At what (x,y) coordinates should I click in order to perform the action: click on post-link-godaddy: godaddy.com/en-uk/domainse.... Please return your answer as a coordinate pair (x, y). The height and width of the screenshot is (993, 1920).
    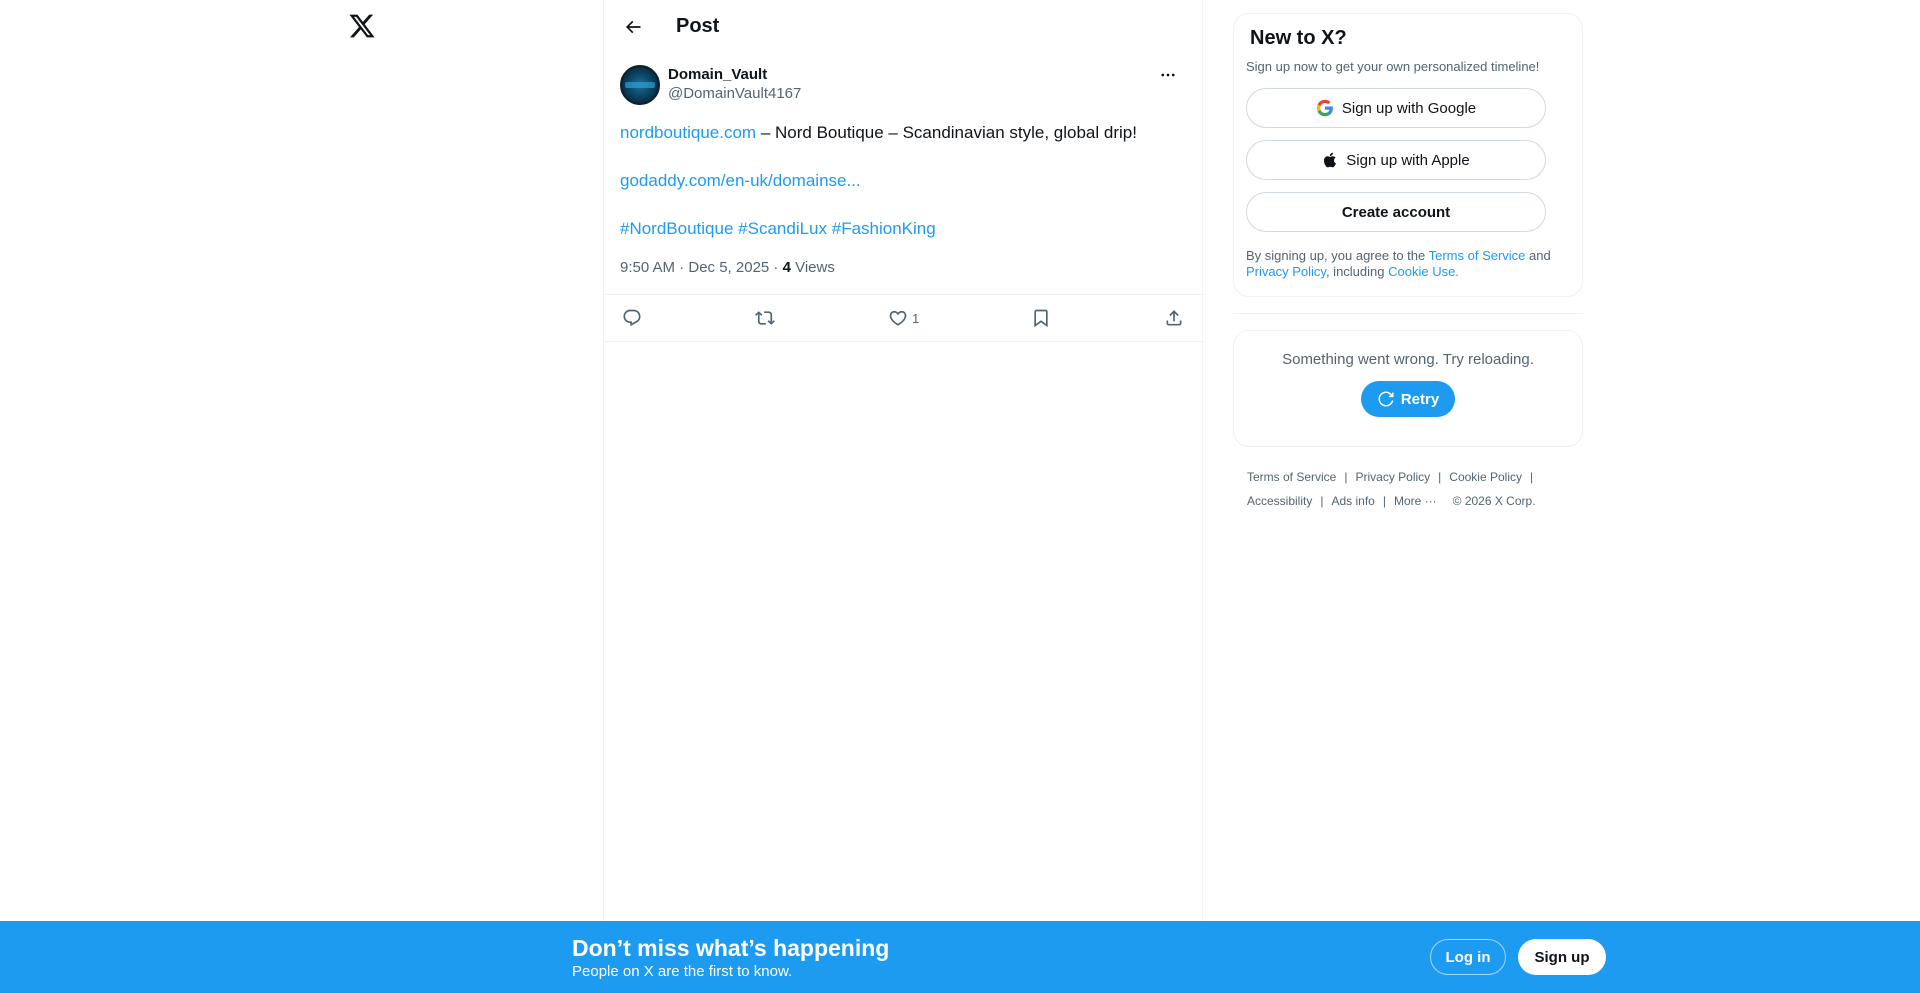
    Looking at the image, I should click on (740, 180).